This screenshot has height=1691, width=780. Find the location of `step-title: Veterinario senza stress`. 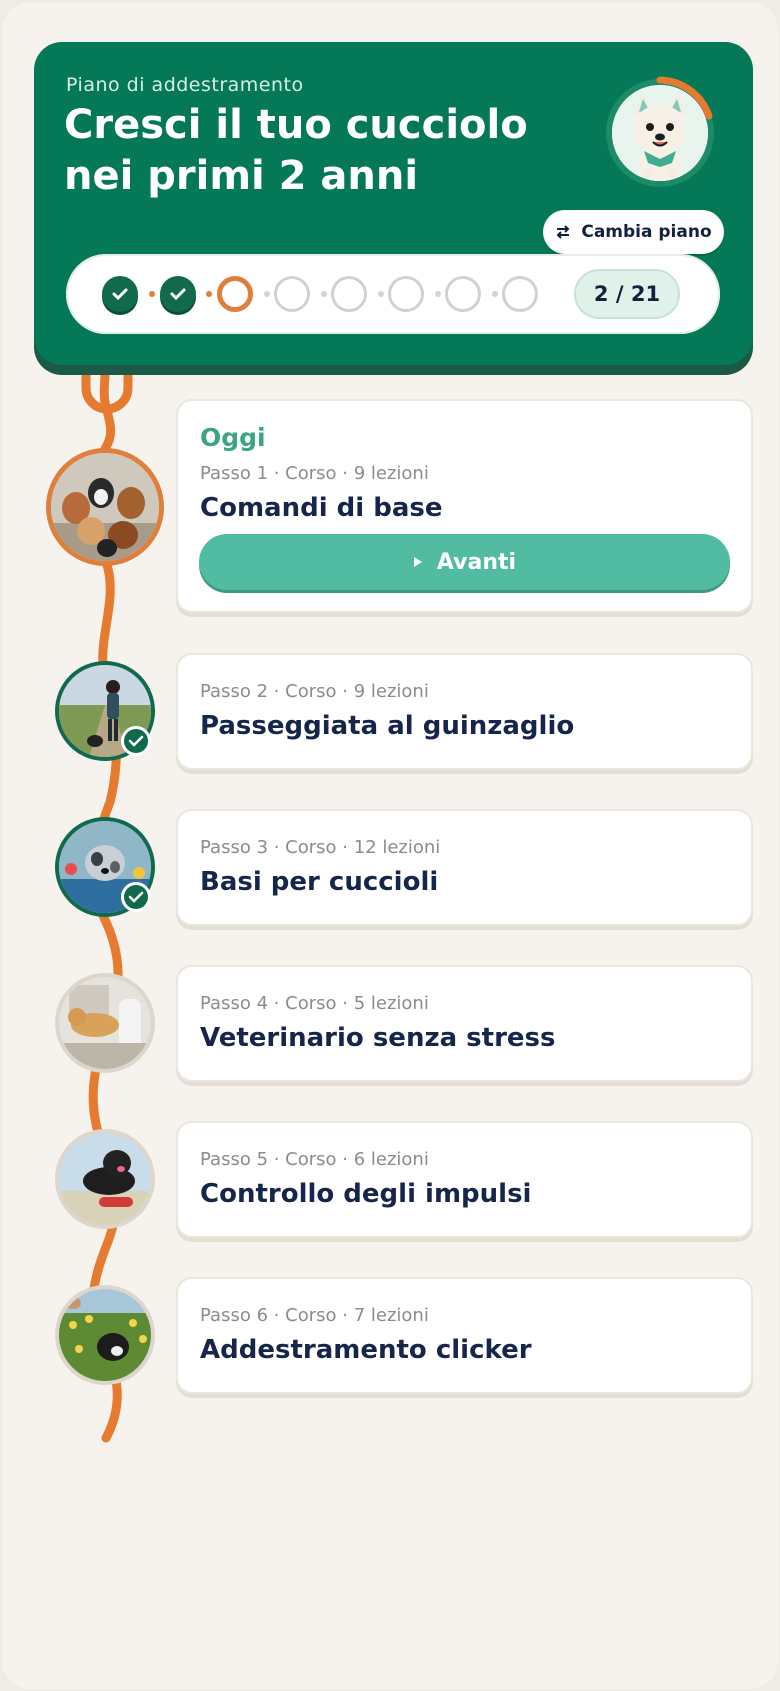

step-title: Veterinario senza stress is located at coordinates (378, 1038).